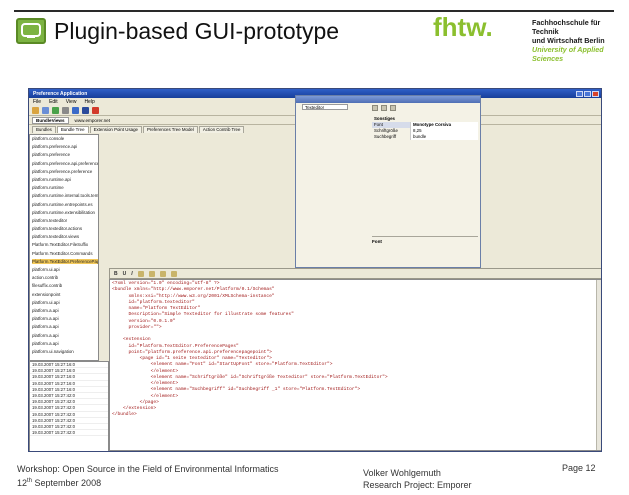 This screenshot has height=495, width=629. I want to click on tree-item-label: action.contrib, so click(45, 278).